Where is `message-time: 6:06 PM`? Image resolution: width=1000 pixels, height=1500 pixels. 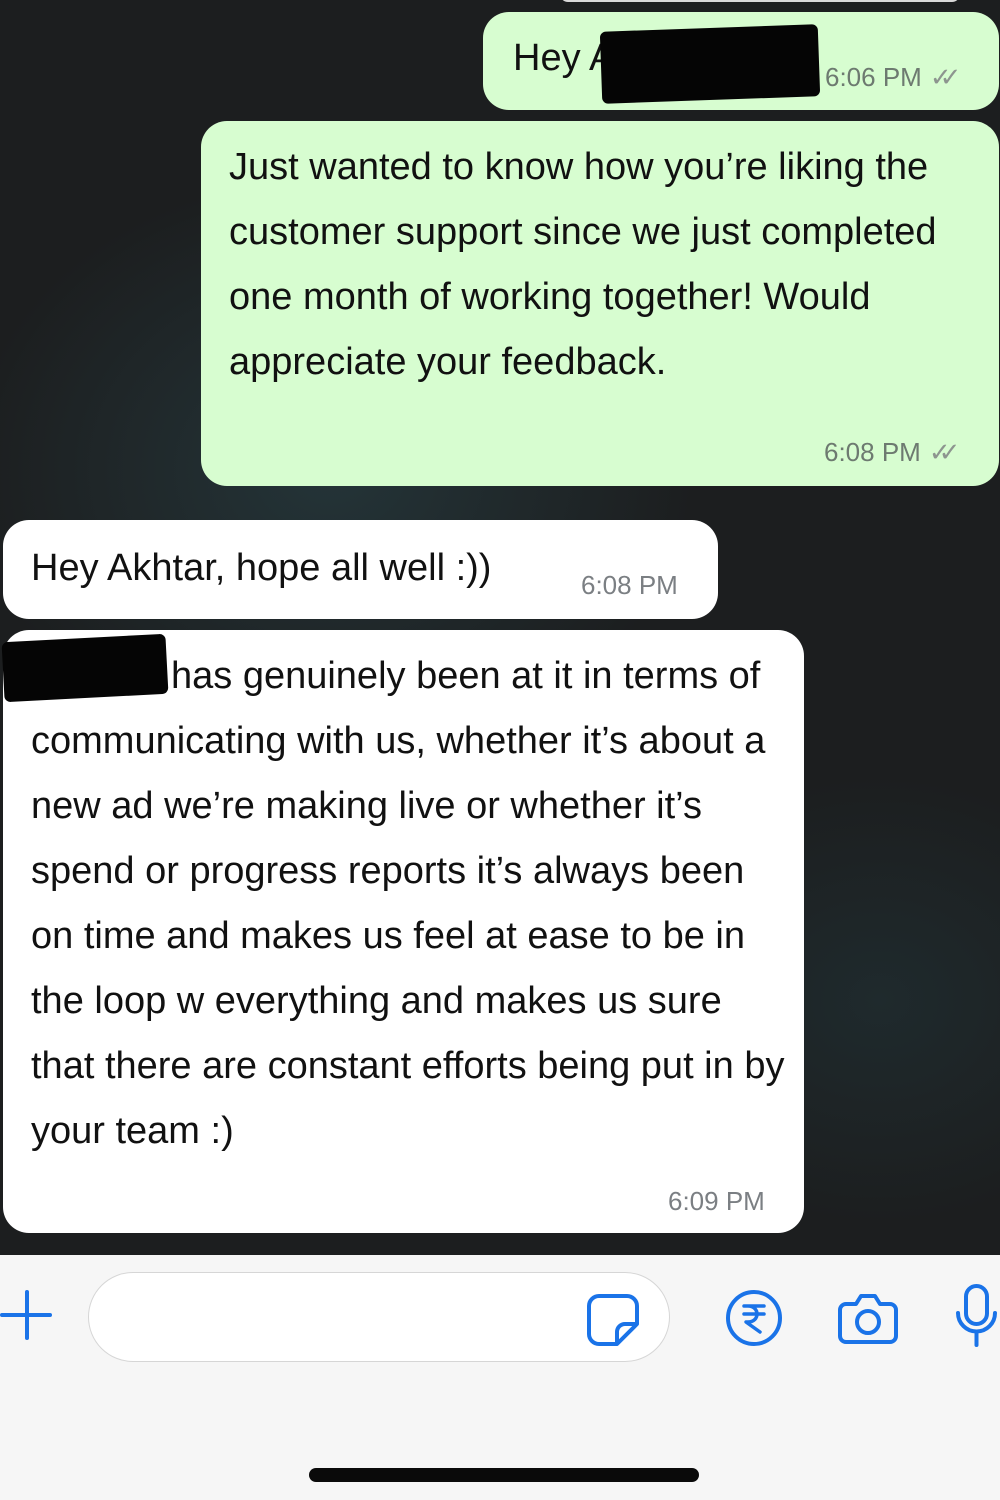
message-time: 6:06 PM is located at coordinates (873, 77).